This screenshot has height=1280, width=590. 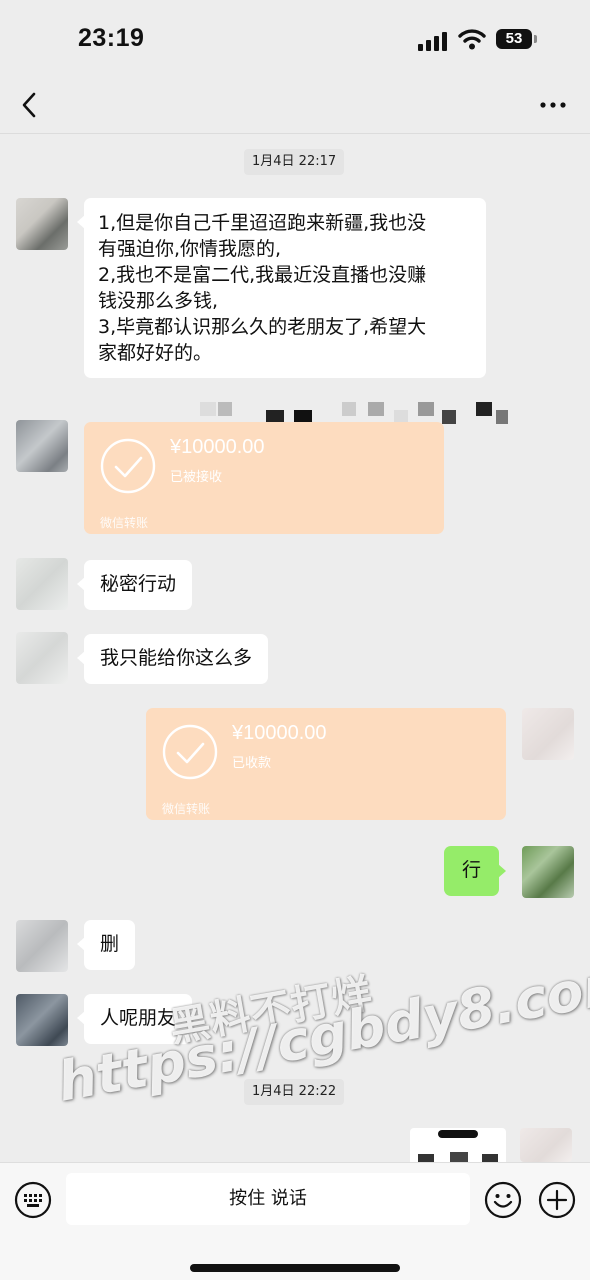 What do you see at coordinates (295, 1268) in the screenshot?
I see `home-indicator` at bounding box center [295, 1268].